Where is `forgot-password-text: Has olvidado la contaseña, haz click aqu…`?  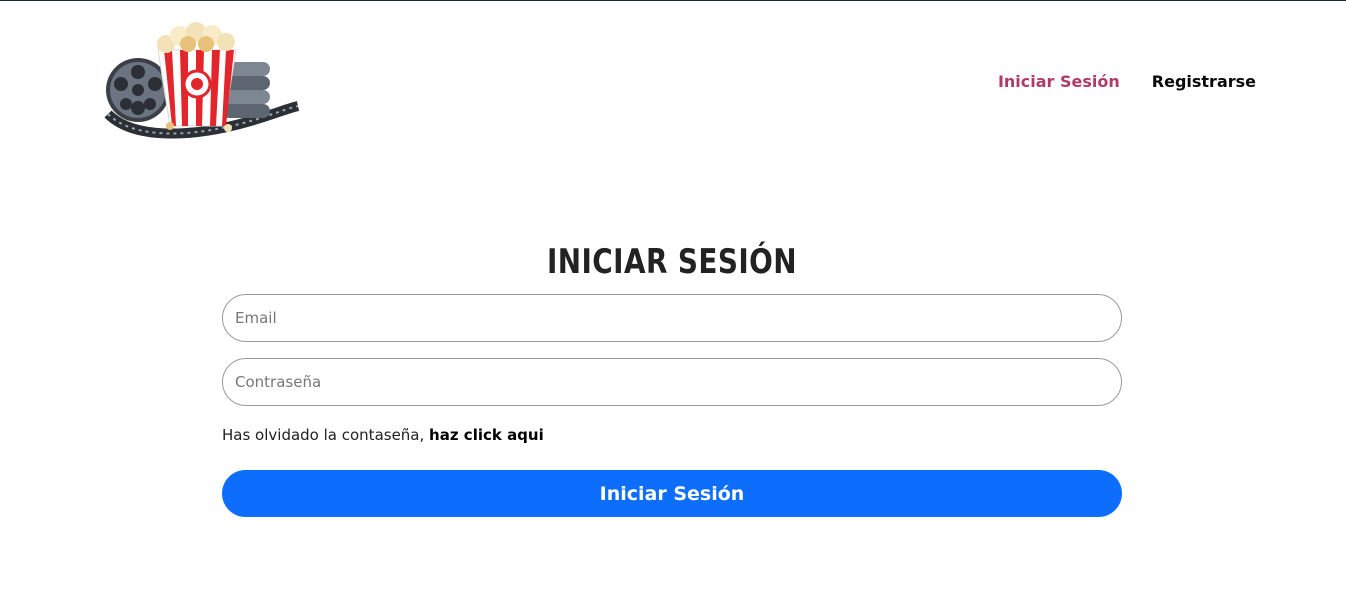
forgot-password-text: Has olvidado la contaseña, haz click aqu… is located at coordinates (672, 437).